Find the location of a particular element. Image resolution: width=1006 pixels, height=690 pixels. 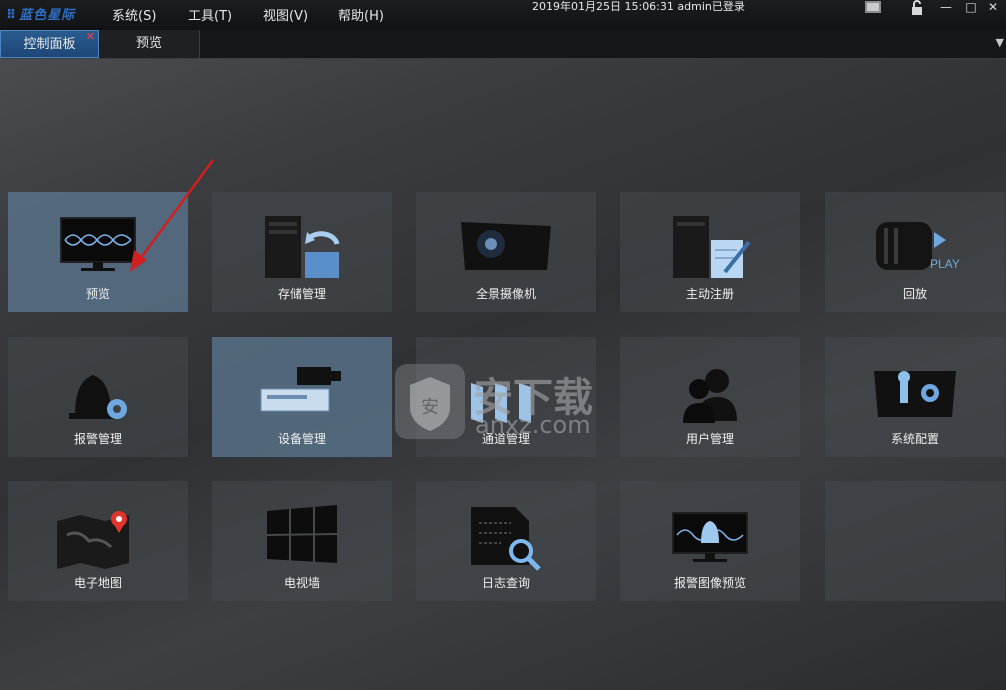

tile-label: 全景摄像机 is located at coordinates (505, 294).